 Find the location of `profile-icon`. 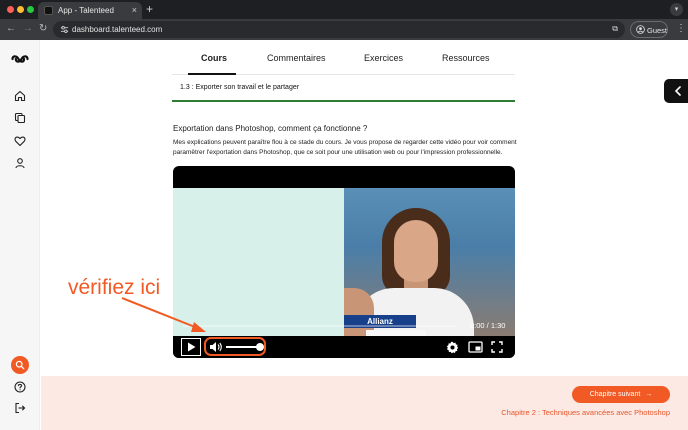

profile-icon is located at coordinates (640, 29).